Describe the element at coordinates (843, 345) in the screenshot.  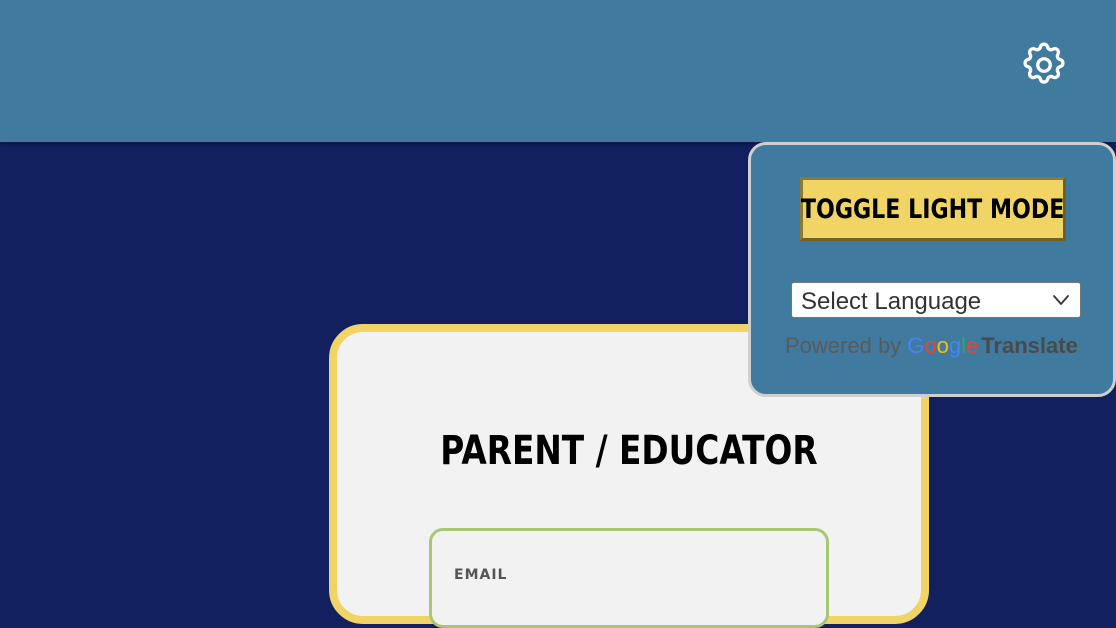
I see `powered-by-text: Powered by` at that location.